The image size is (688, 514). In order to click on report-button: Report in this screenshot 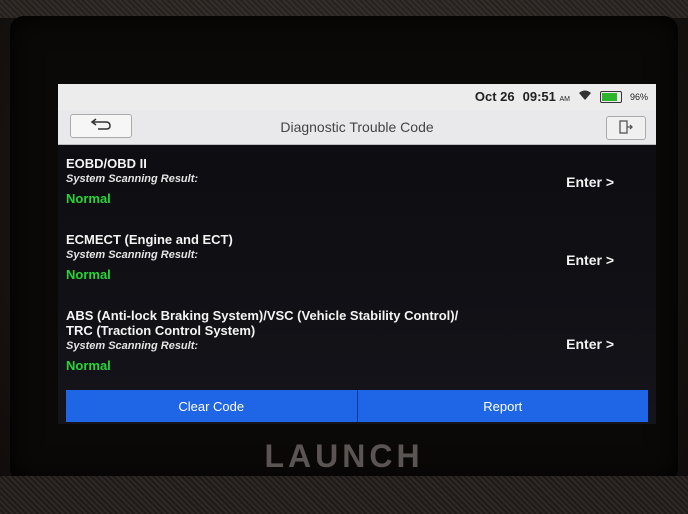, I will do `click(502, 406)`.